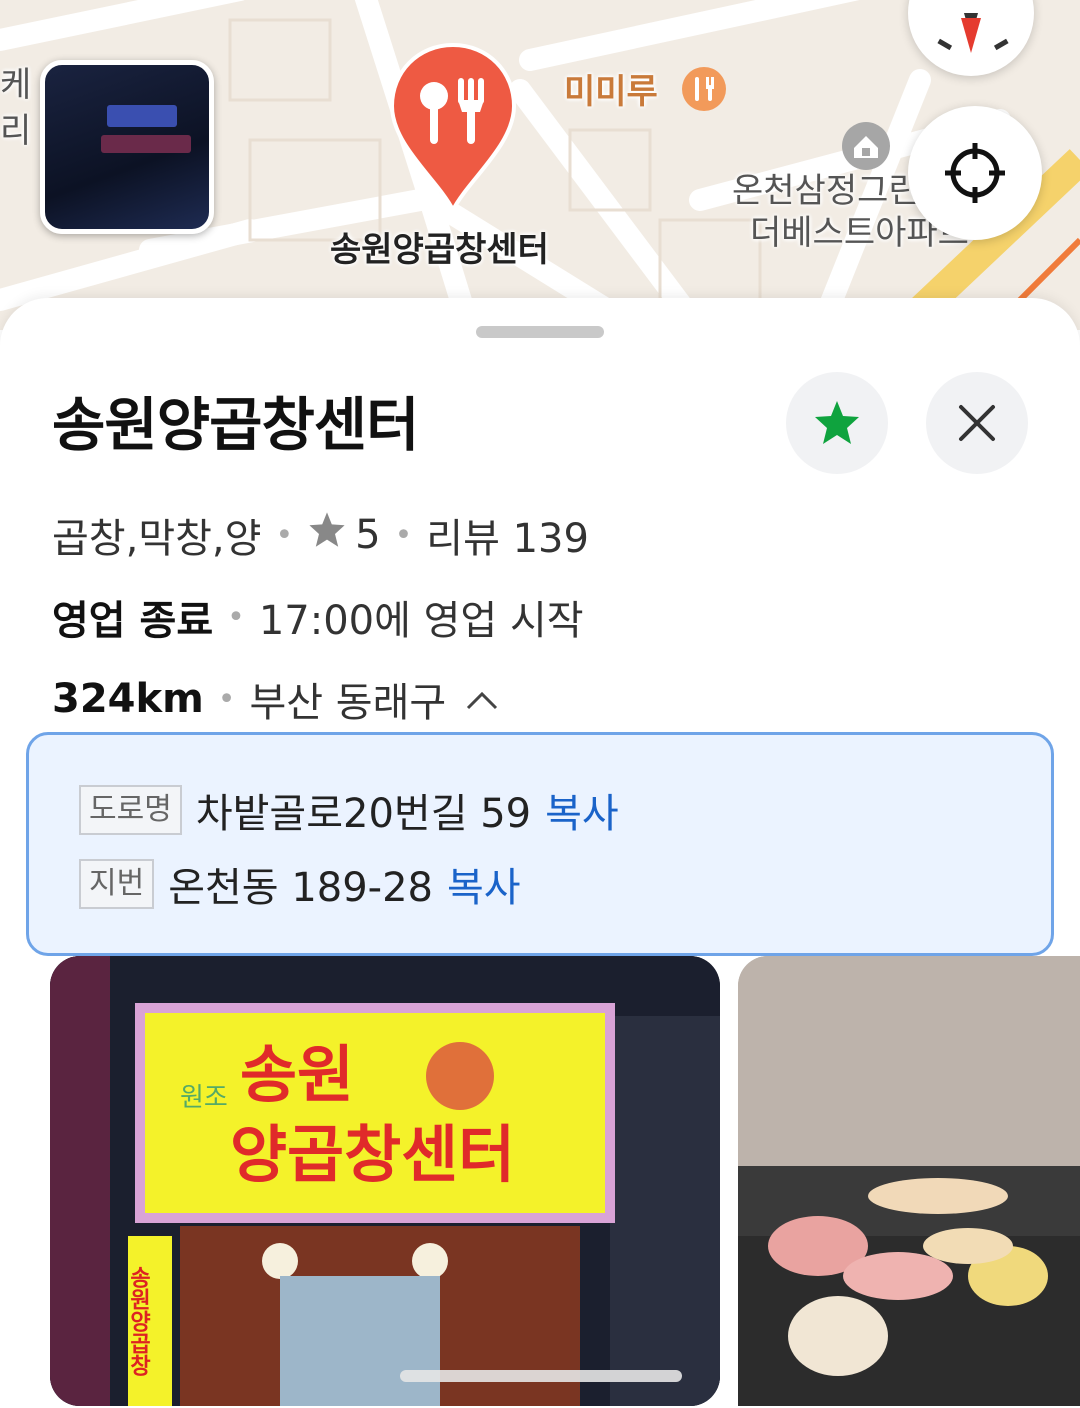  I want to click on crosshair-icon, so click(975, 173).